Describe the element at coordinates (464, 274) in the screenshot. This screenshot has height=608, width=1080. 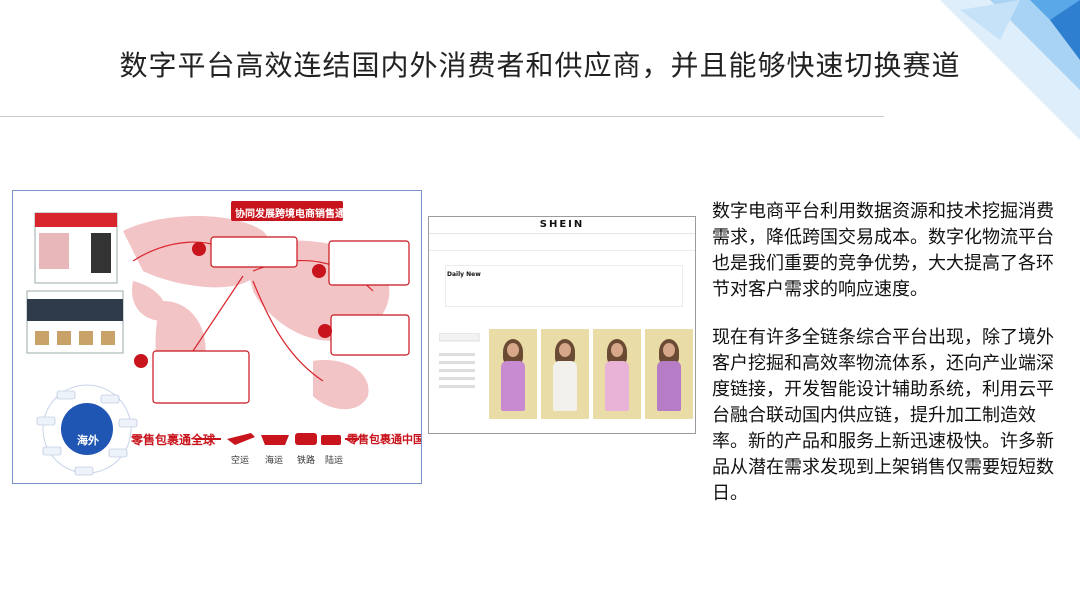
I see `shein-section-title: Daily New` at that location.